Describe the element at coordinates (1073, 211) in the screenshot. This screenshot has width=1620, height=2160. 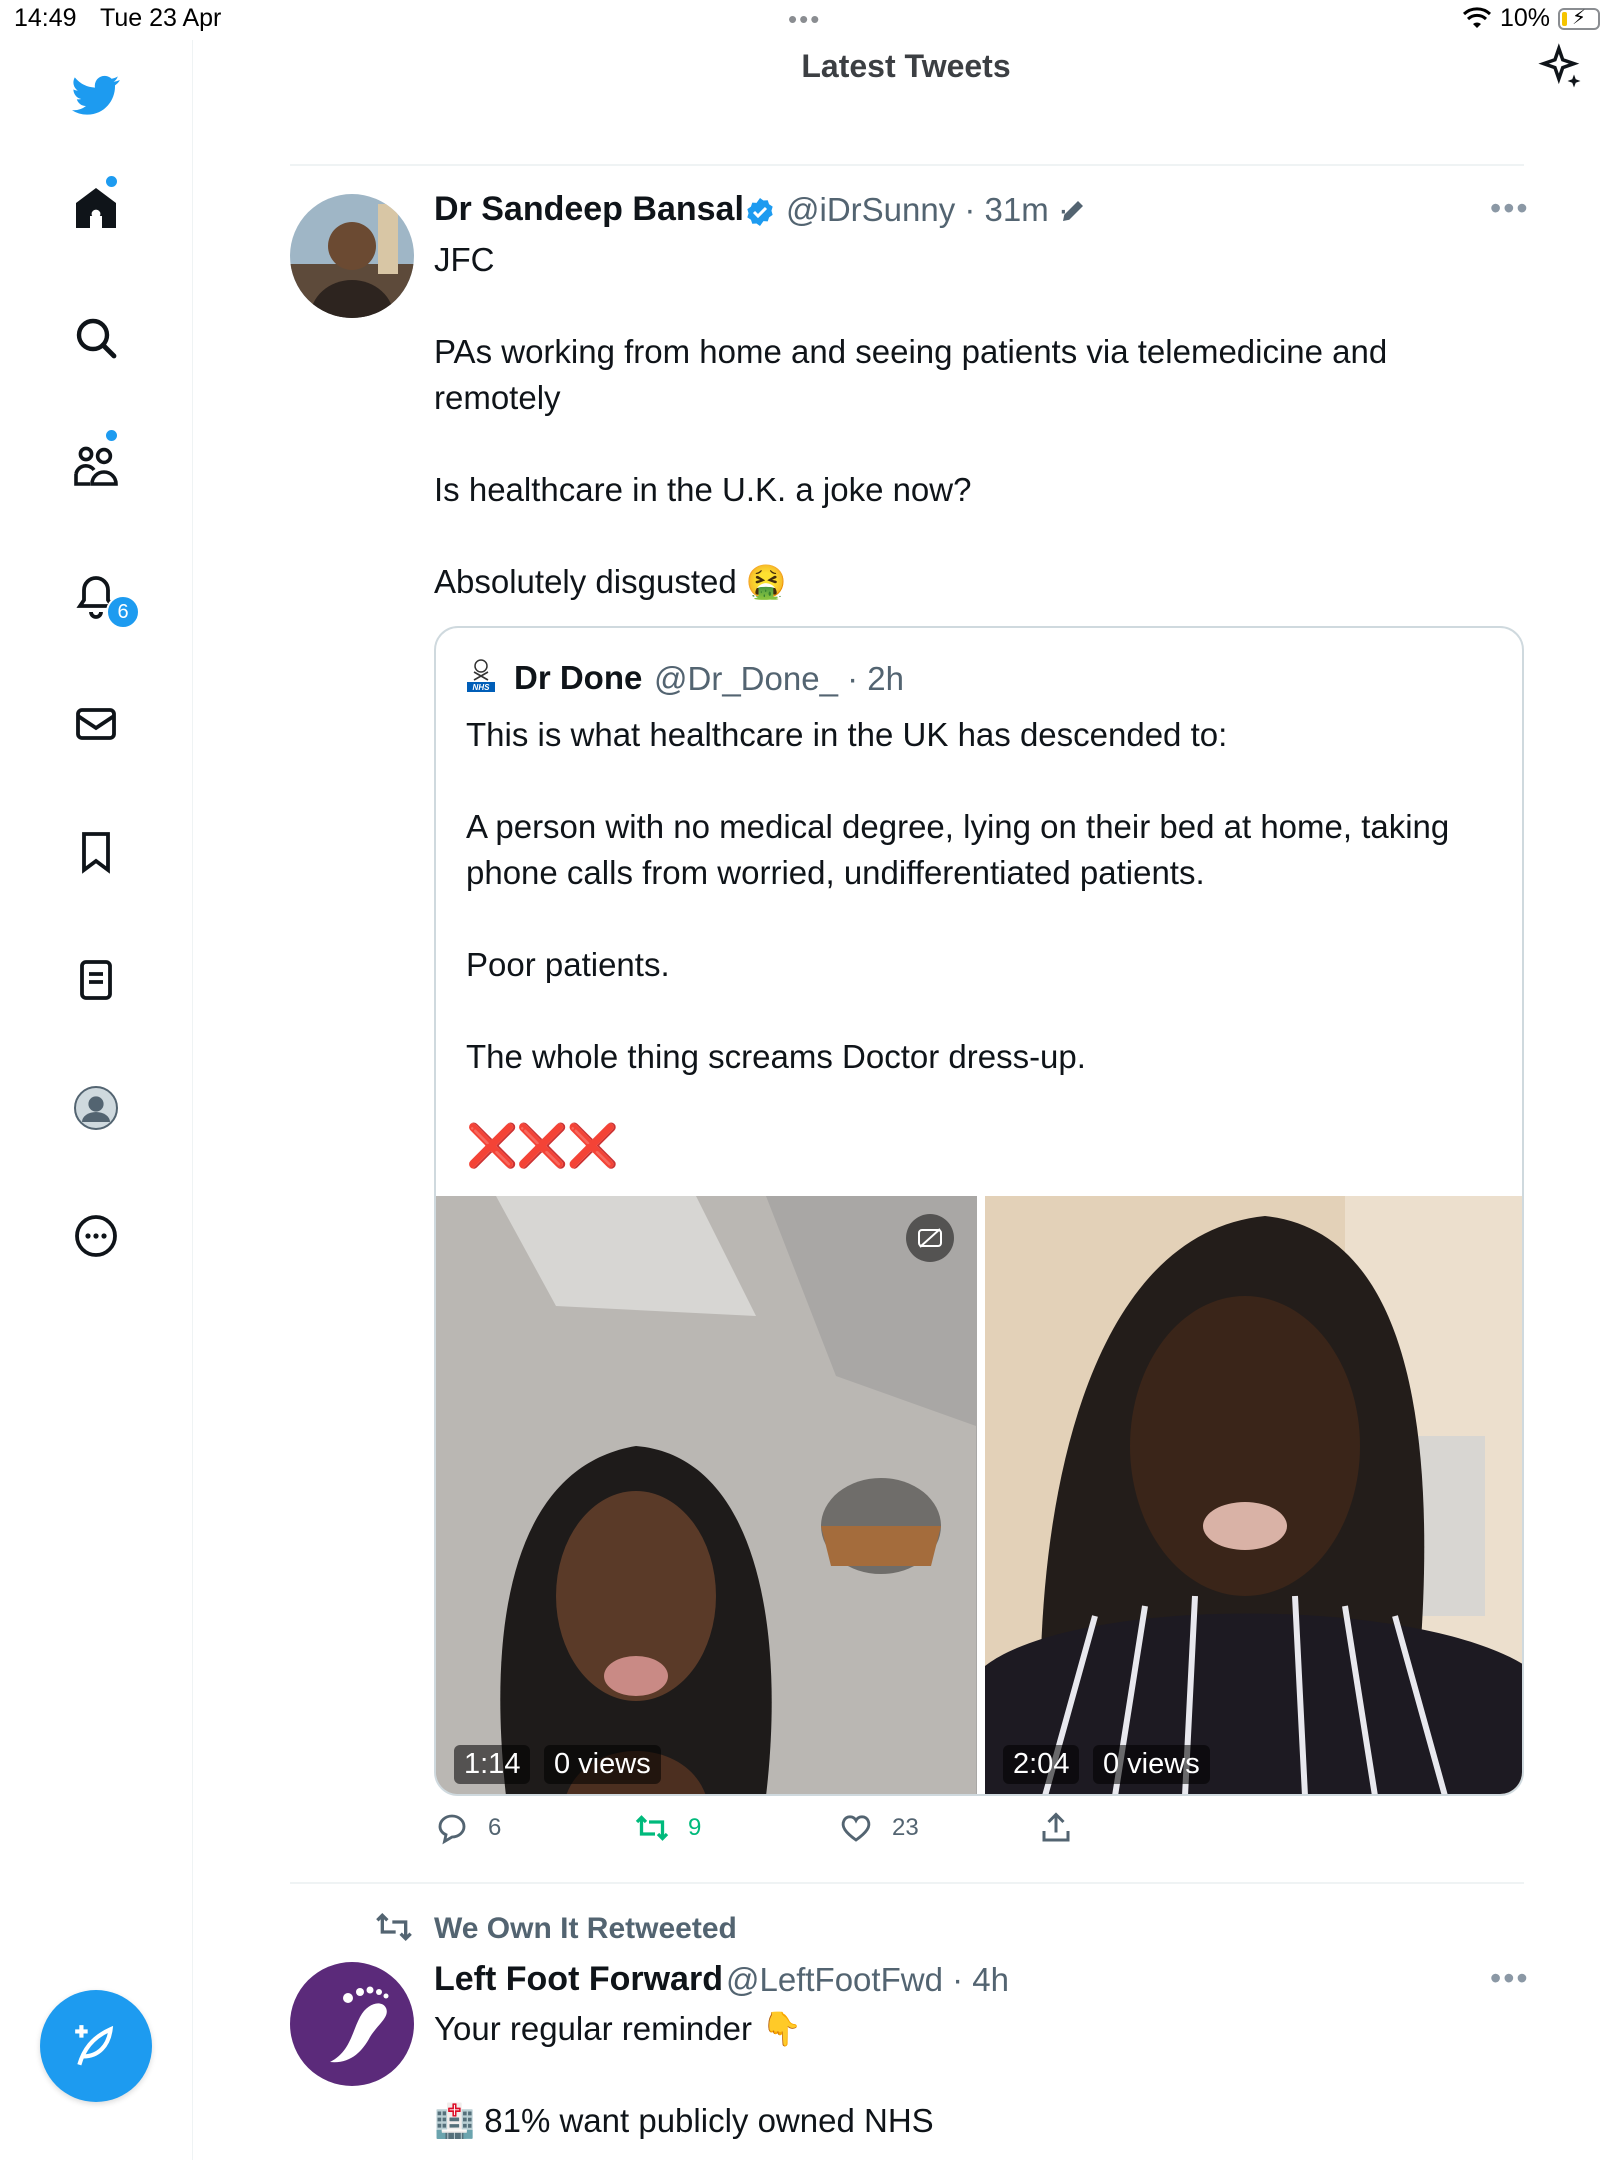
I see `edited-pencil-icon` at that location.